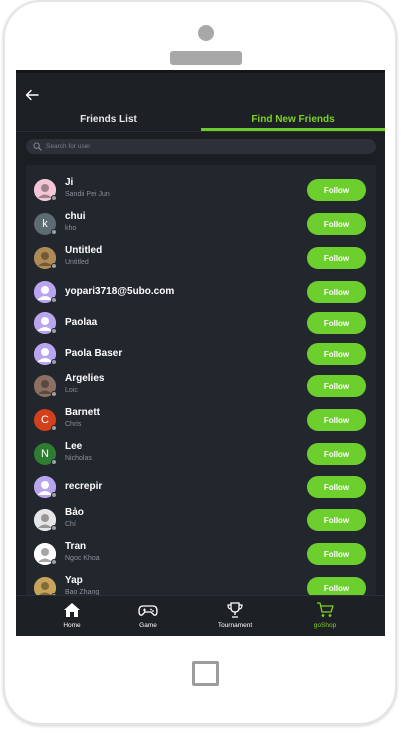 The width and height of the screenshot is (401, 733). I want to click on nav-label-tournament: Tournament, so click(235, 625).